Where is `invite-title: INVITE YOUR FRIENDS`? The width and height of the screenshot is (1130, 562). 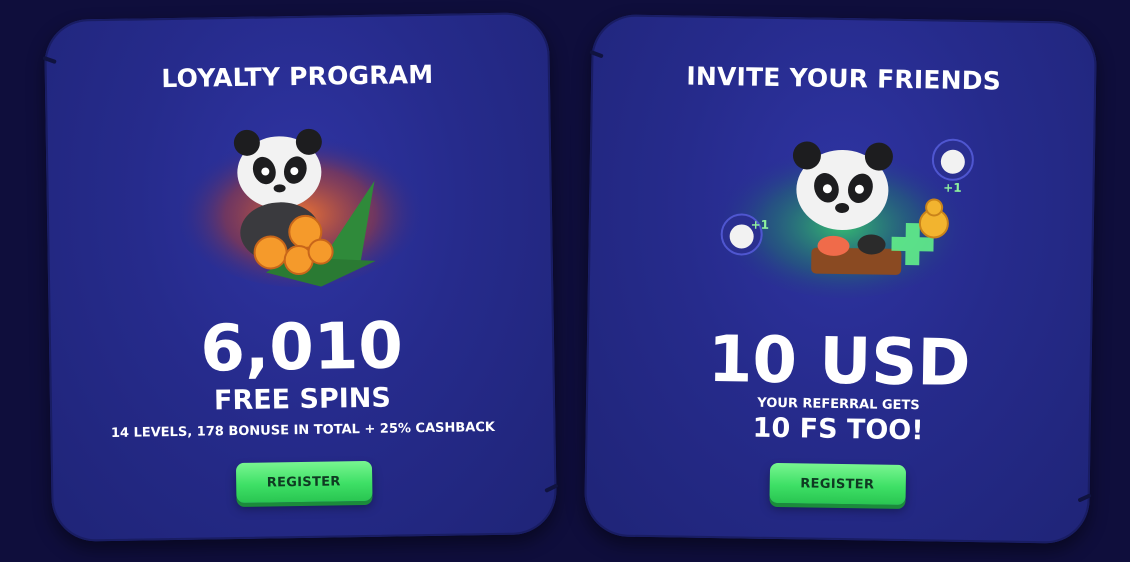
invite-title: INVITE YOUR FRIENDS is located at coordinates (844, 78).